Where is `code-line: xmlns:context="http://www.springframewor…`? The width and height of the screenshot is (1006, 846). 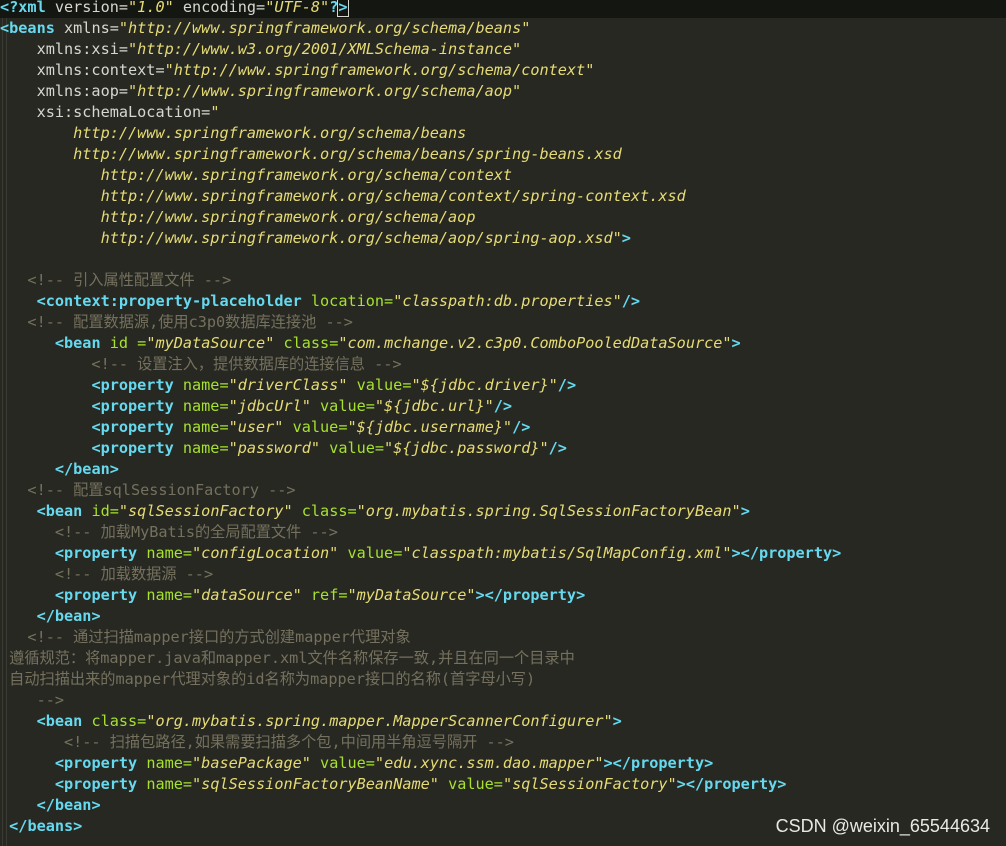 code-line: xmlns:context="http://www.springframewor… is located at coordinates (297, 70).